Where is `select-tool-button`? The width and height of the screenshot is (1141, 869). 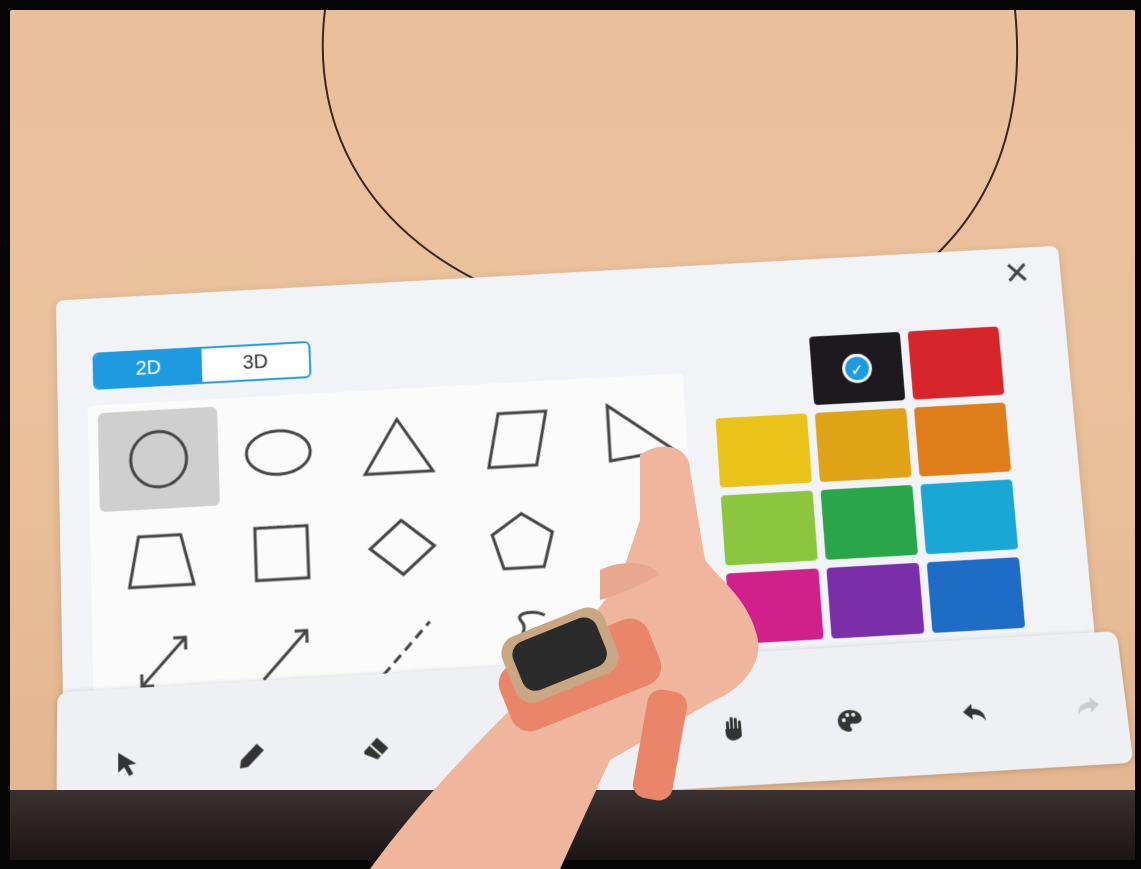 select-tool-button is located at coordinates (127, 763).